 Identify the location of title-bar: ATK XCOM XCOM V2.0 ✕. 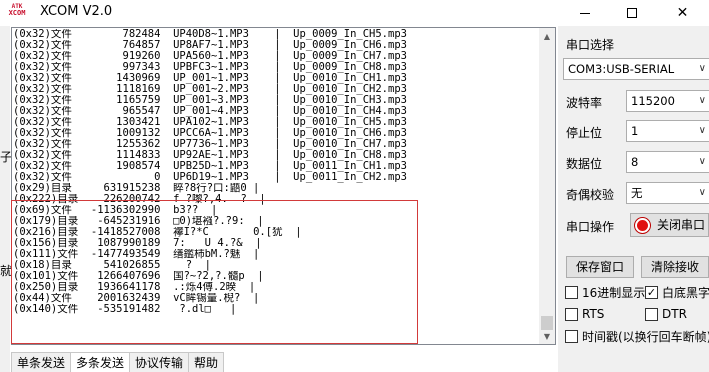
(354, 13).